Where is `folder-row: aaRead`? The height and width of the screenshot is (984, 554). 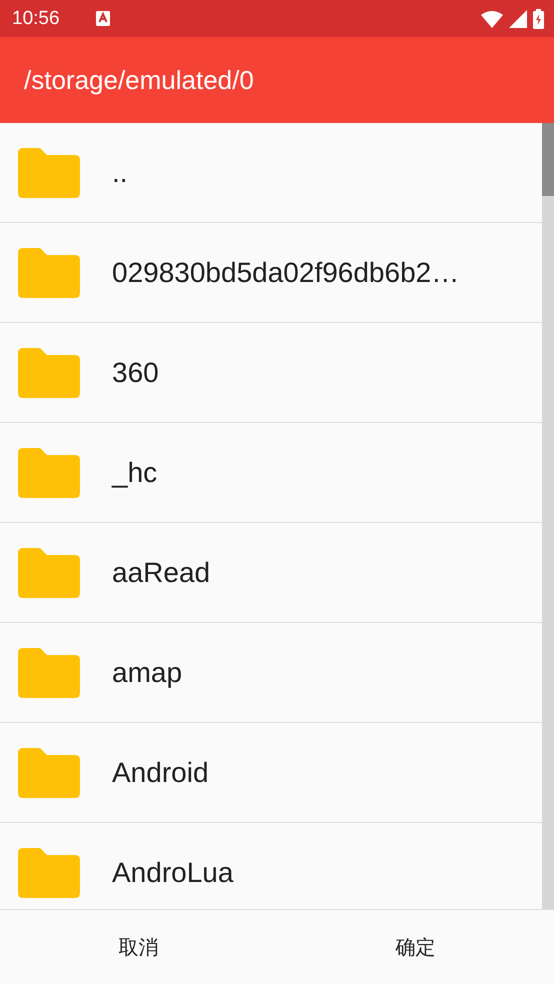
folder-row: aaRead is located at coordinates (271, 573).